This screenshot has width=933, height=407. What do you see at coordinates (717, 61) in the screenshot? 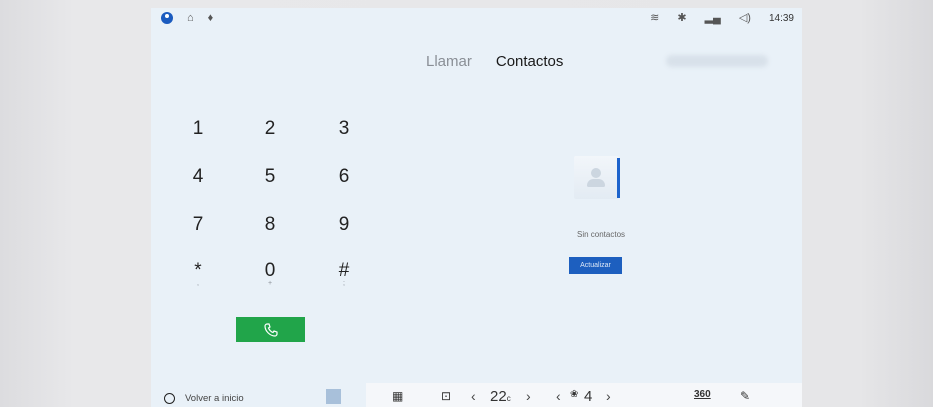
I see `blurred-account-name` at bounding box center [717, 61].